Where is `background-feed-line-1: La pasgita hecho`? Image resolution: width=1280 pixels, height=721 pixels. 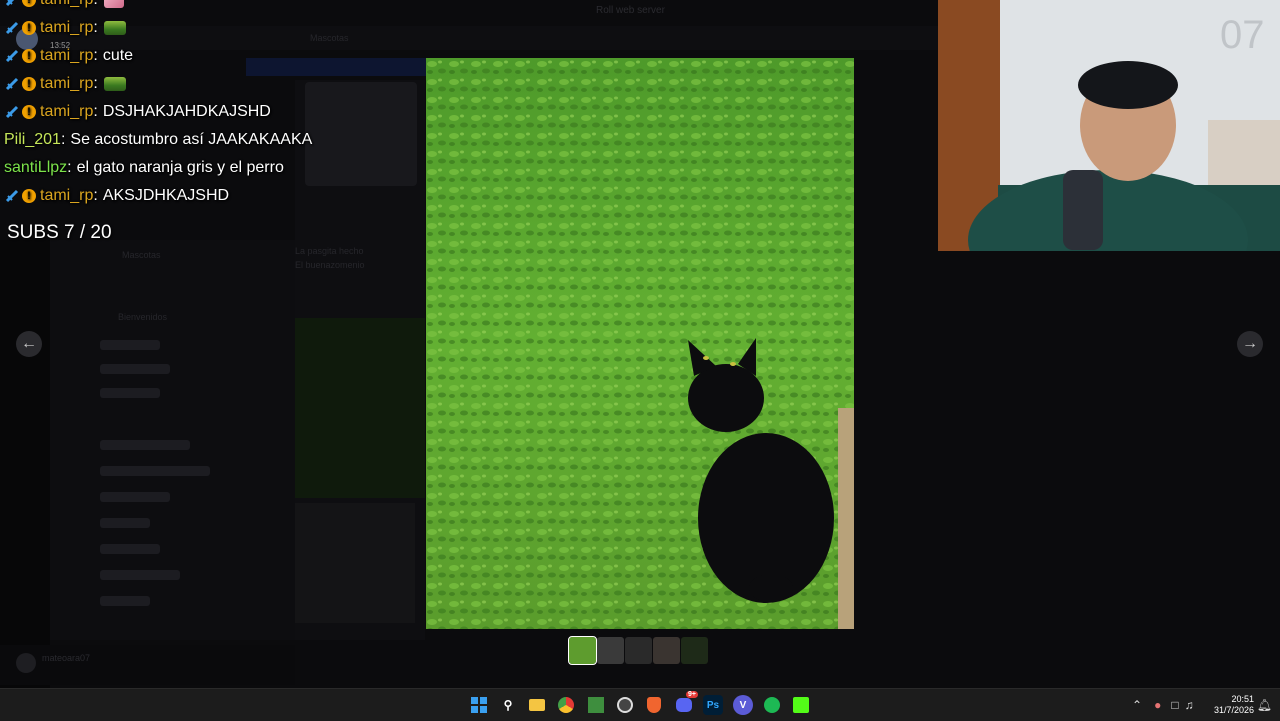
background-feed-line-1: La pasgita hecho is located at coordinates (329, 251).